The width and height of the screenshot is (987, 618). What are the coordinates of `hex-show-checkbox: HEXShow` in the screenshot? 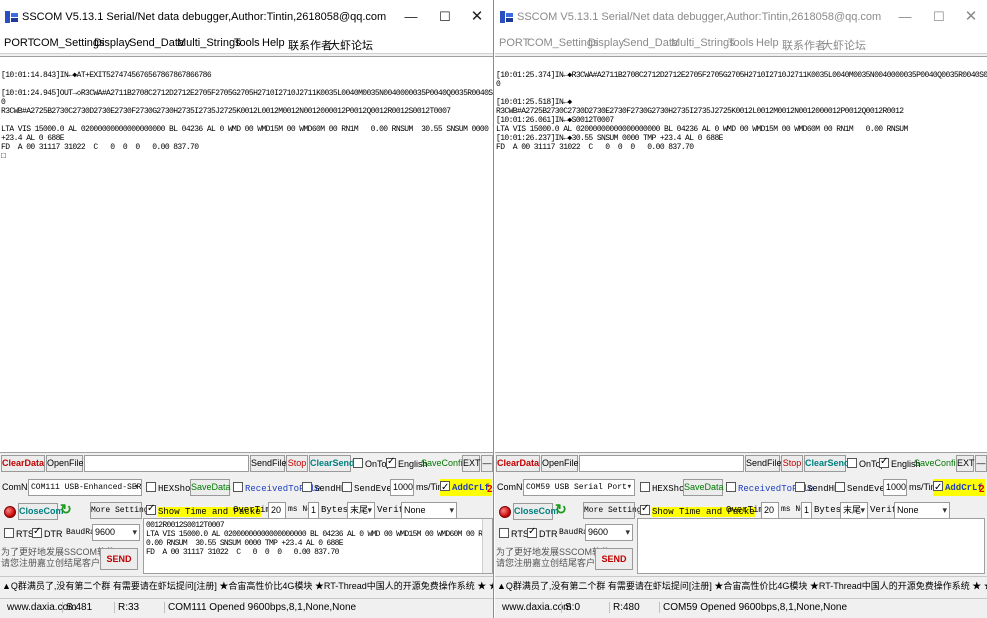 It's located at (171, 488).